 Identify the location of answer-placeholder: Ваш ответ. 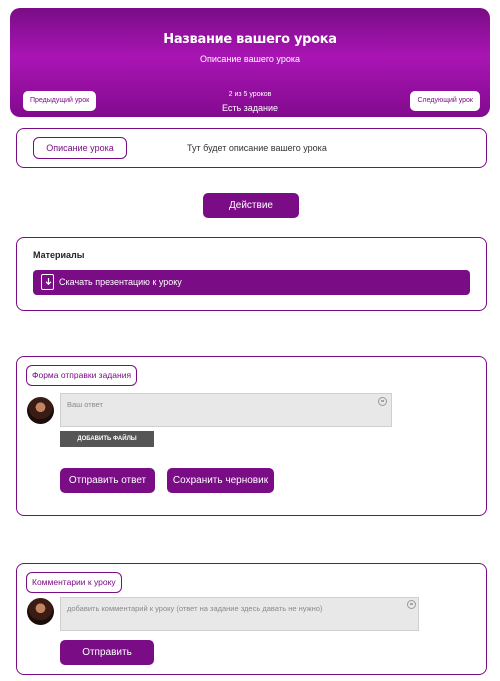
(85, 404).